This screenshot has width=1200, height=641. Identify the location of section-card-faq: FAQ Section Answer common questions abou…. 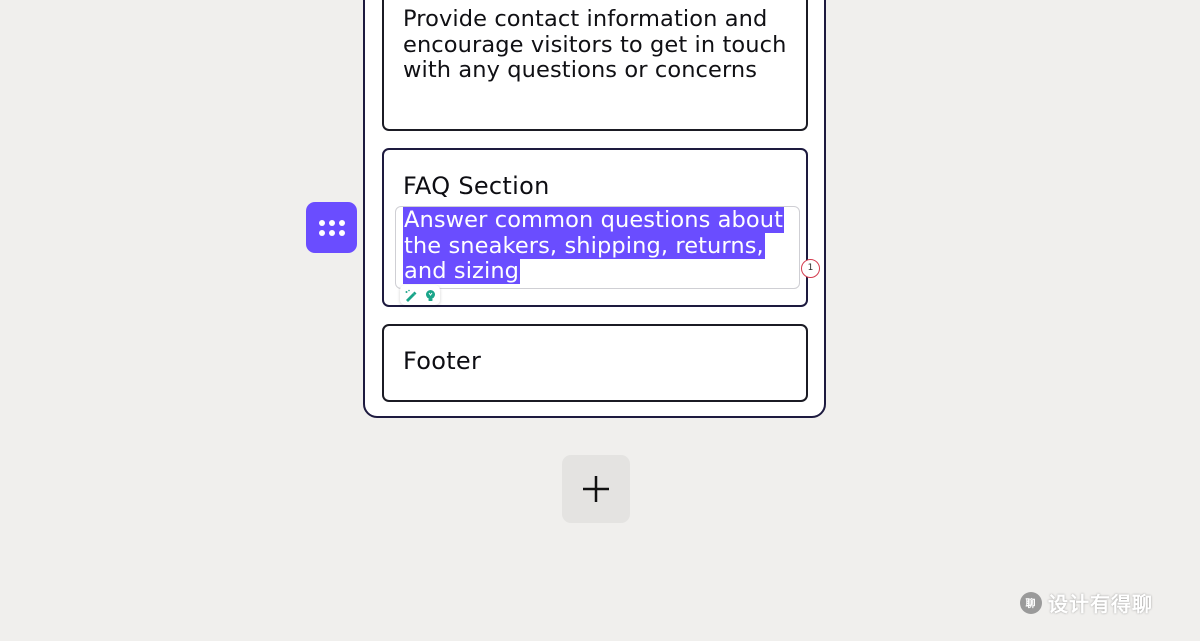
(595, 227).